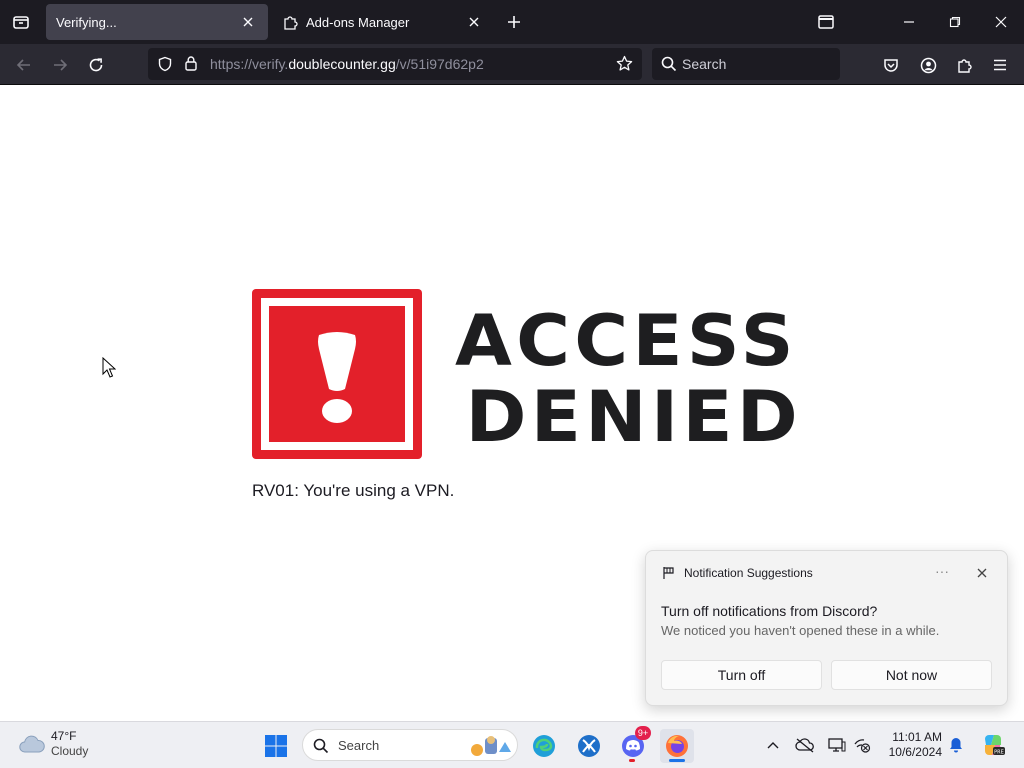 The height and width of the screenshot is (768, 1024). Describe the element at coordinates (632, 760) in the screenshot. I see `discord-running-indicator` at that location.